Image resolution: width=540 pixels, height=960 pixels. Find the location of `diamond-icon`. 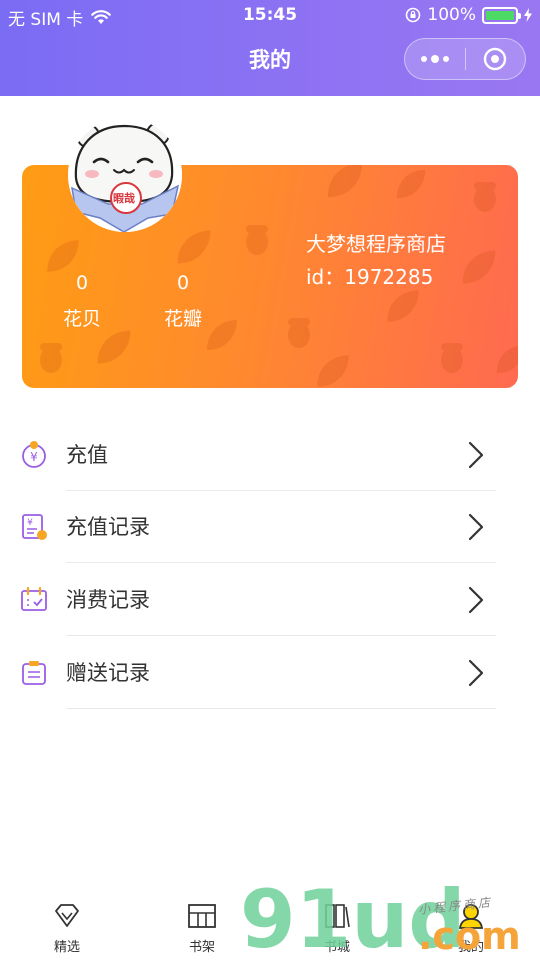

diamond-icon is located at coordinates (67, 915).